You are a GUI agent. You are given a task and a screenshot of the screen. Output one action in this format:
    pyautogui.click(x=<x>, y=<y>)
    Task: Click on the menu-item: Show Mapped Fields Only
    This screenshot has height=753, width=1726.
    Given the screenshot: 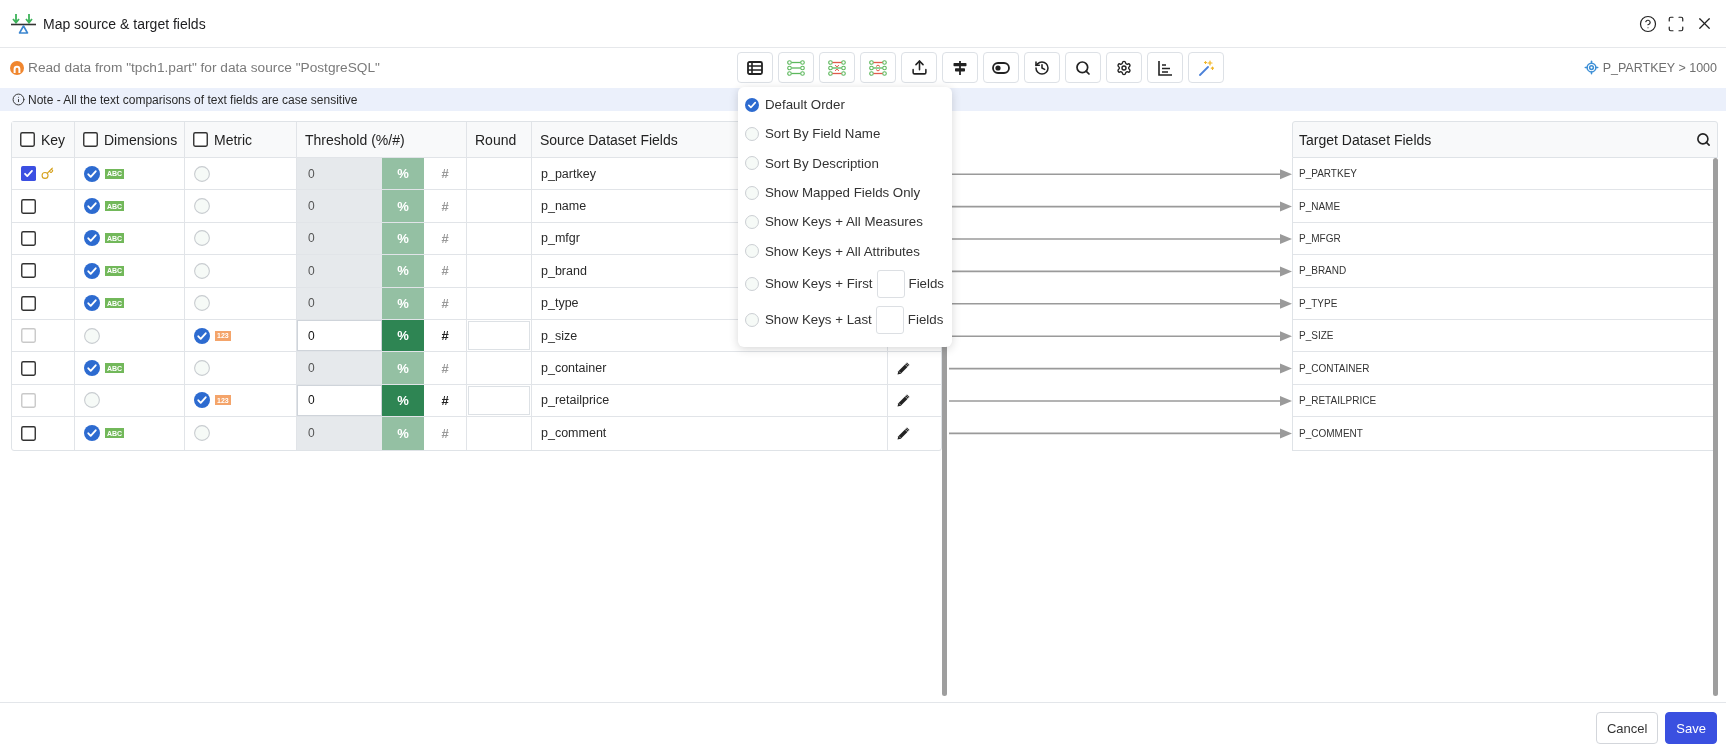 What is the action you would take?
    pyautogui.click(x=848, y=192)
    